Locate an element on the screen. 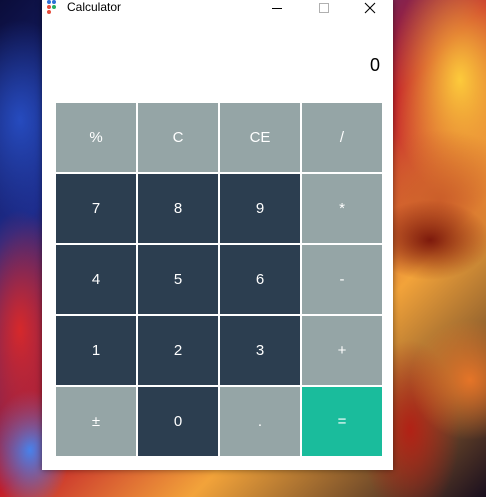 The height and width of the screenshot is (497, 486). maximize-button is located at coordinates (324, 8).